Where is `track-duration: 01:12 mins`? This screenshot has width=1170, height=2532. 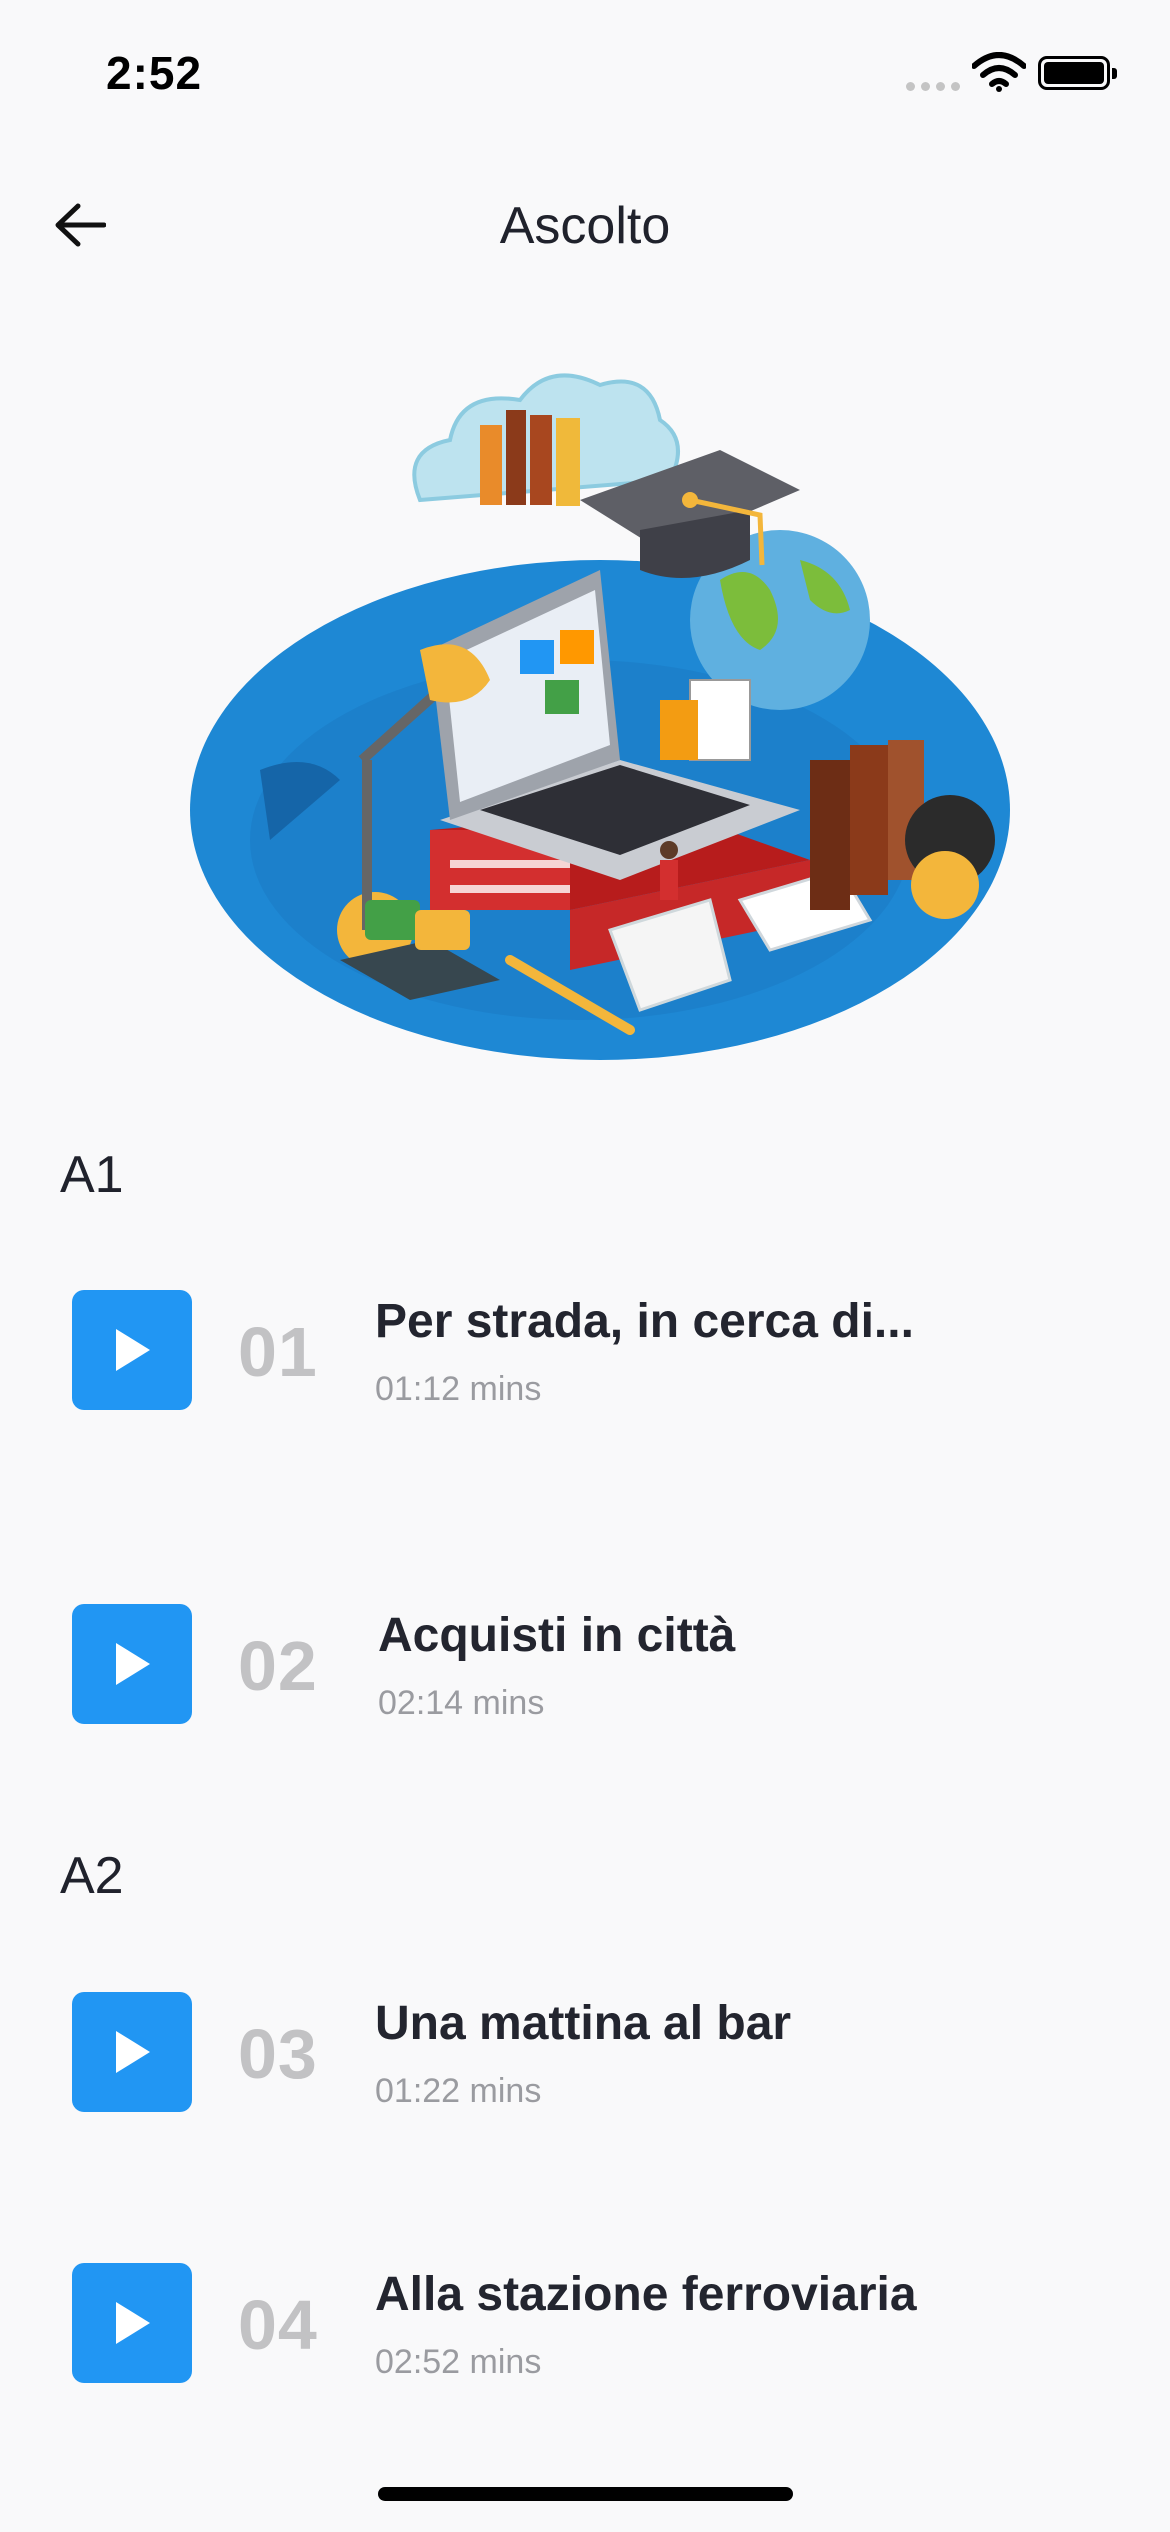
track-duration: 01:12 mins is located at coordinates (458, 1389).